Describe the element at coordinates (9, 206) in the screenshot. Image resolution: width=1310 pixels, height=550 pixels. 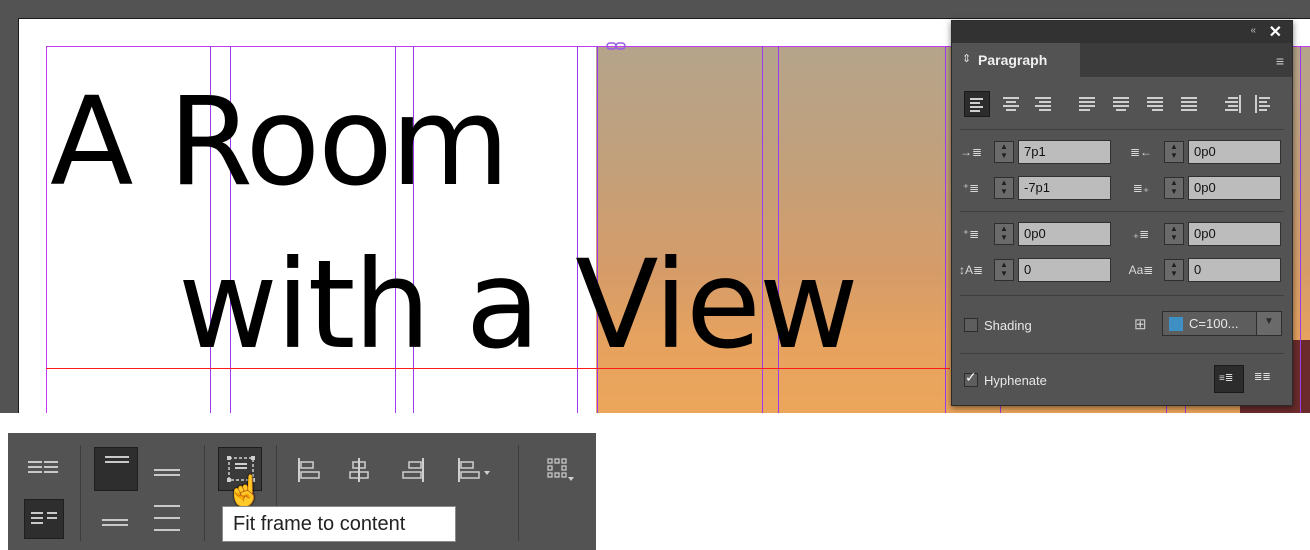
I see `pasteboard-left` at that location.